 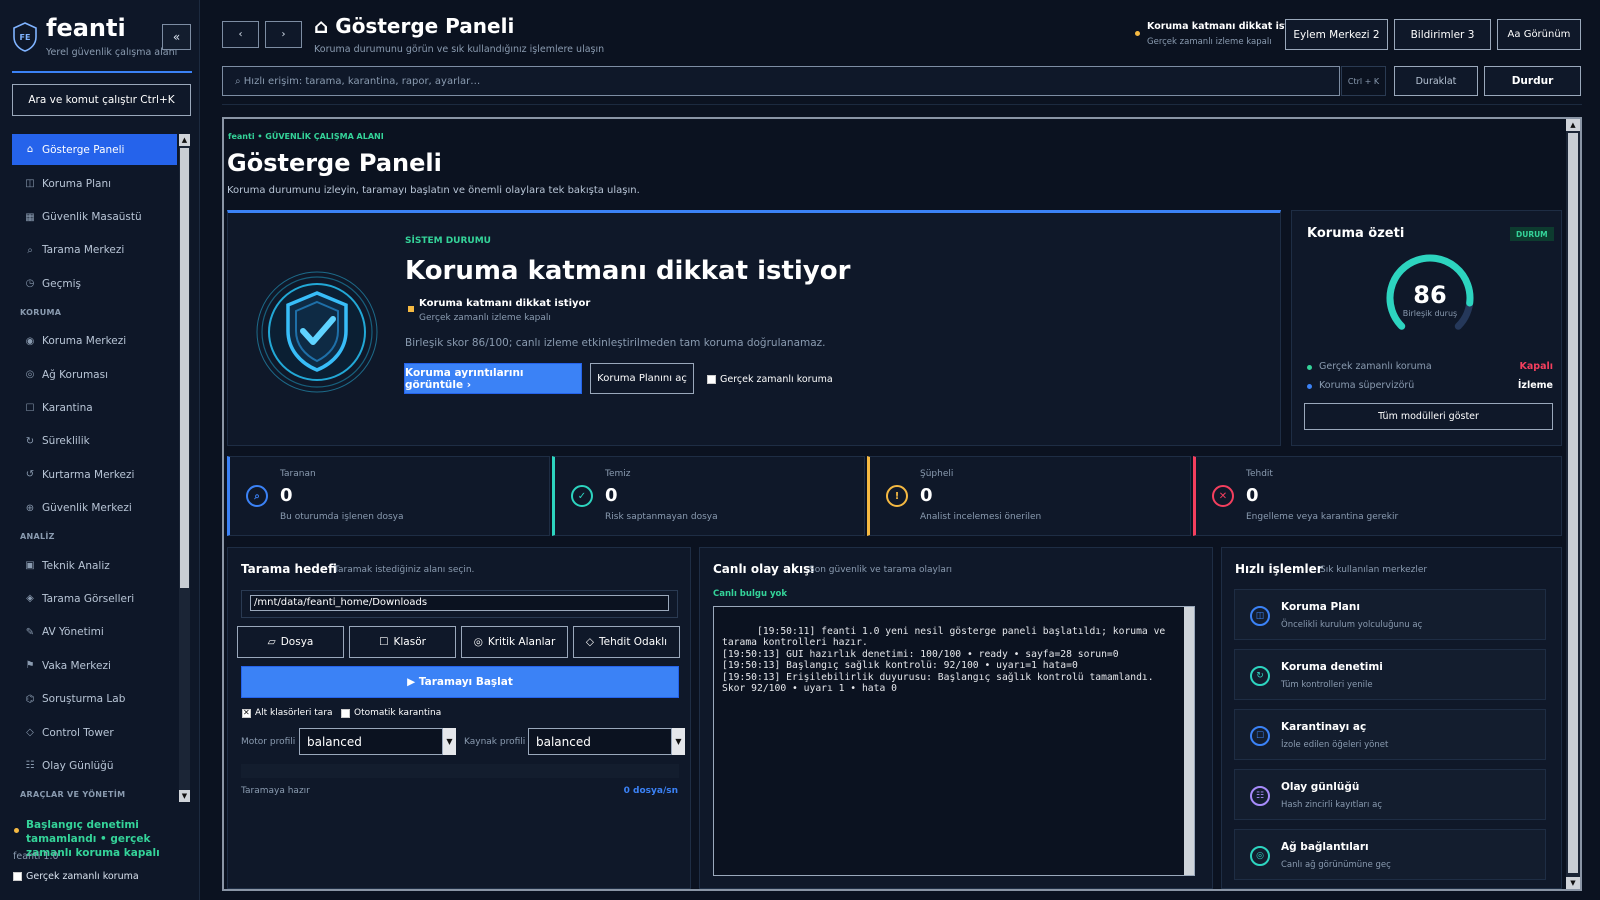 I want to click on auto-quarantine-option: Otomatik karantina, so click(x=391, y=713).